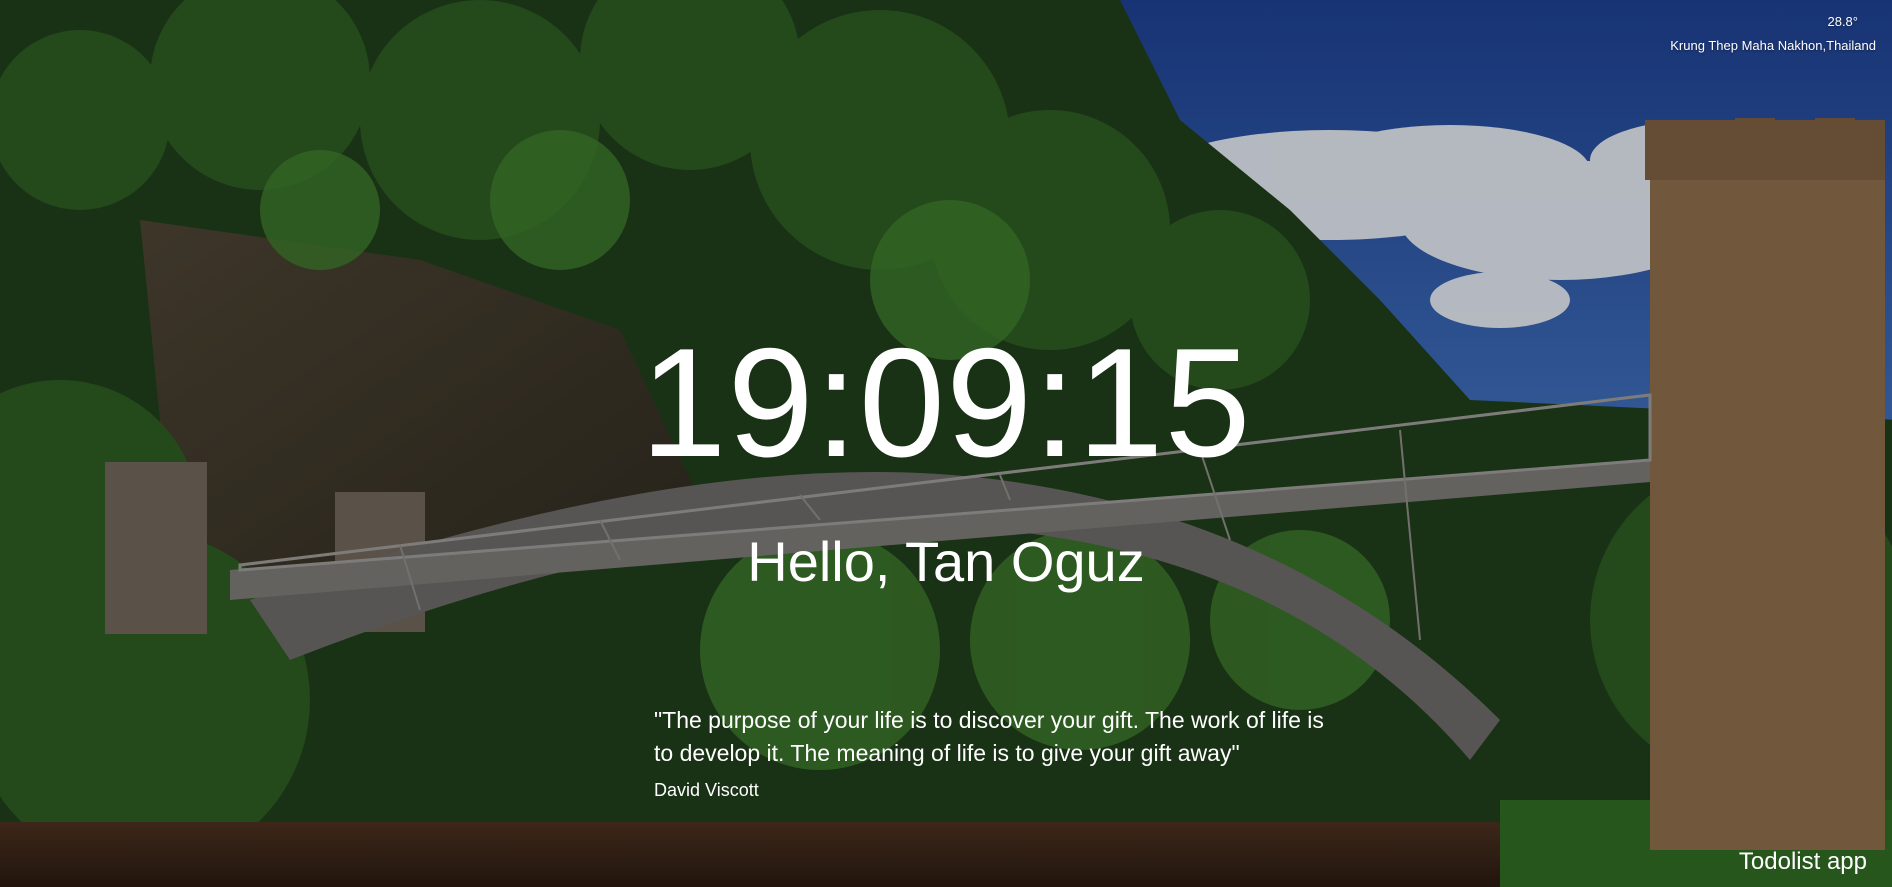 The width and height of the screenshot is (1892, 887). I want to click on todolist-app-link: Todolist app, so click(1803, 862).